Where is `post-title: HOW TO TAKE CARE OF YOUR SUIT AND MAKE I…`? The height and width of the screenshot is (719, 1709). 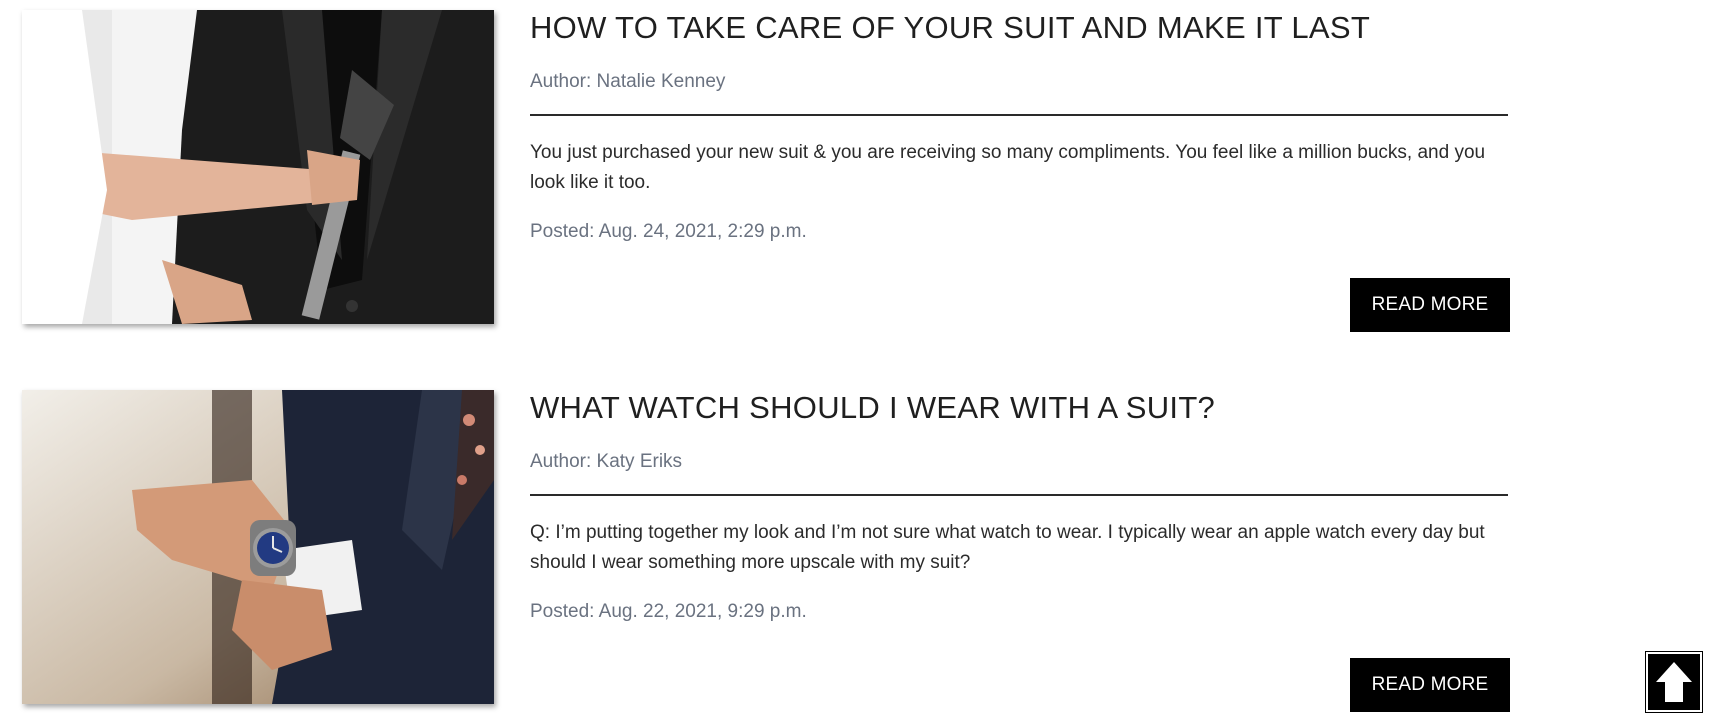 post-title: HOW TO TAKE CARE OF YOUR SUIT AND MAKE I… is located at coordinates (950, 28).